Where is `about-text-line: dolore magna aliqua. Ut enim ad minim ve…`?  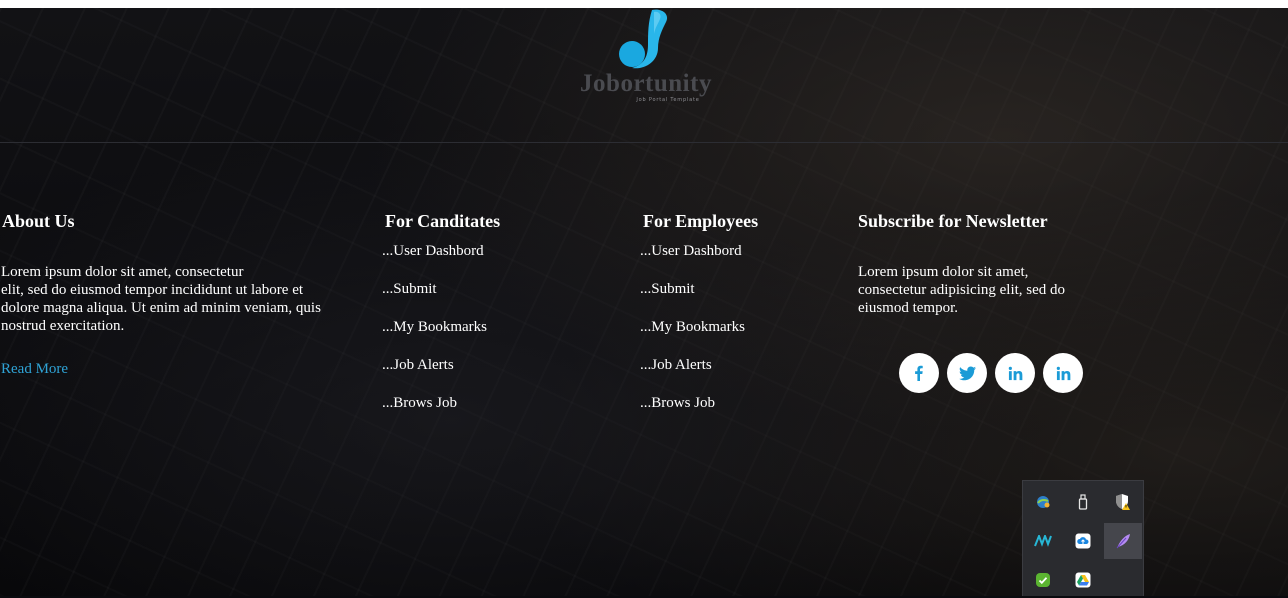 about-text-line: dolore magna aliqua. Ut enim ad minim ve… is located at coordinates (161, 308).